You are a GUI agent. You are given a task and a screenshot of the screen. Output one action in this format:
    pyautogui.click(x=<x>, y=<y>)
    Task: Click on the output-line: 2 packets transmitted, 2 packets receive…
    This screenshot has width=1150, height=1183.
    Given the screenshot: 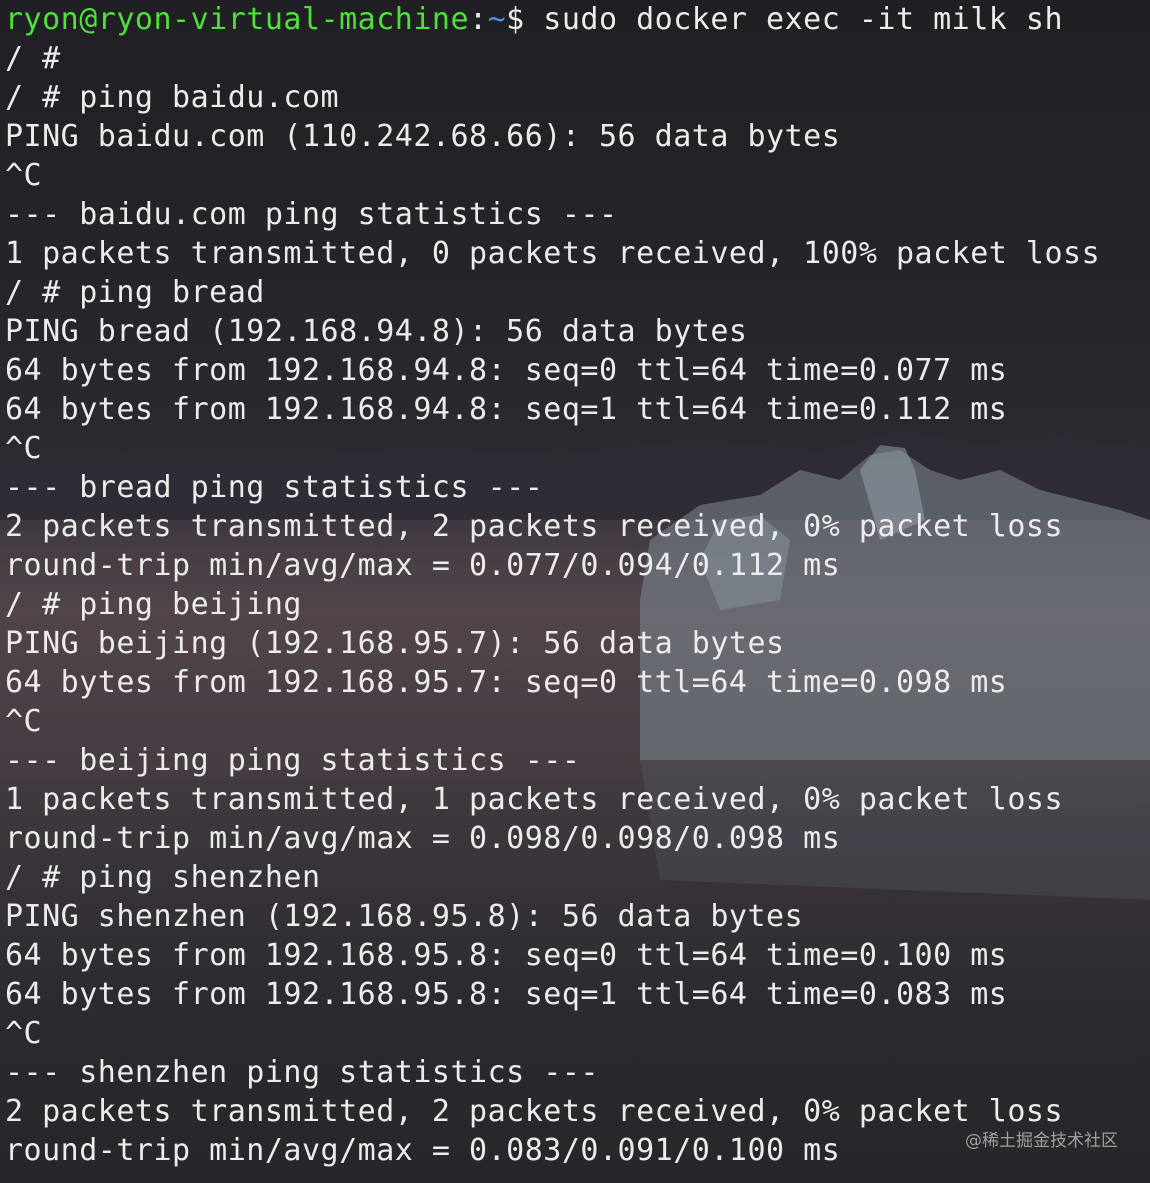 What is the action you would take?
    pyautogui.click(x=534, y=526)
    